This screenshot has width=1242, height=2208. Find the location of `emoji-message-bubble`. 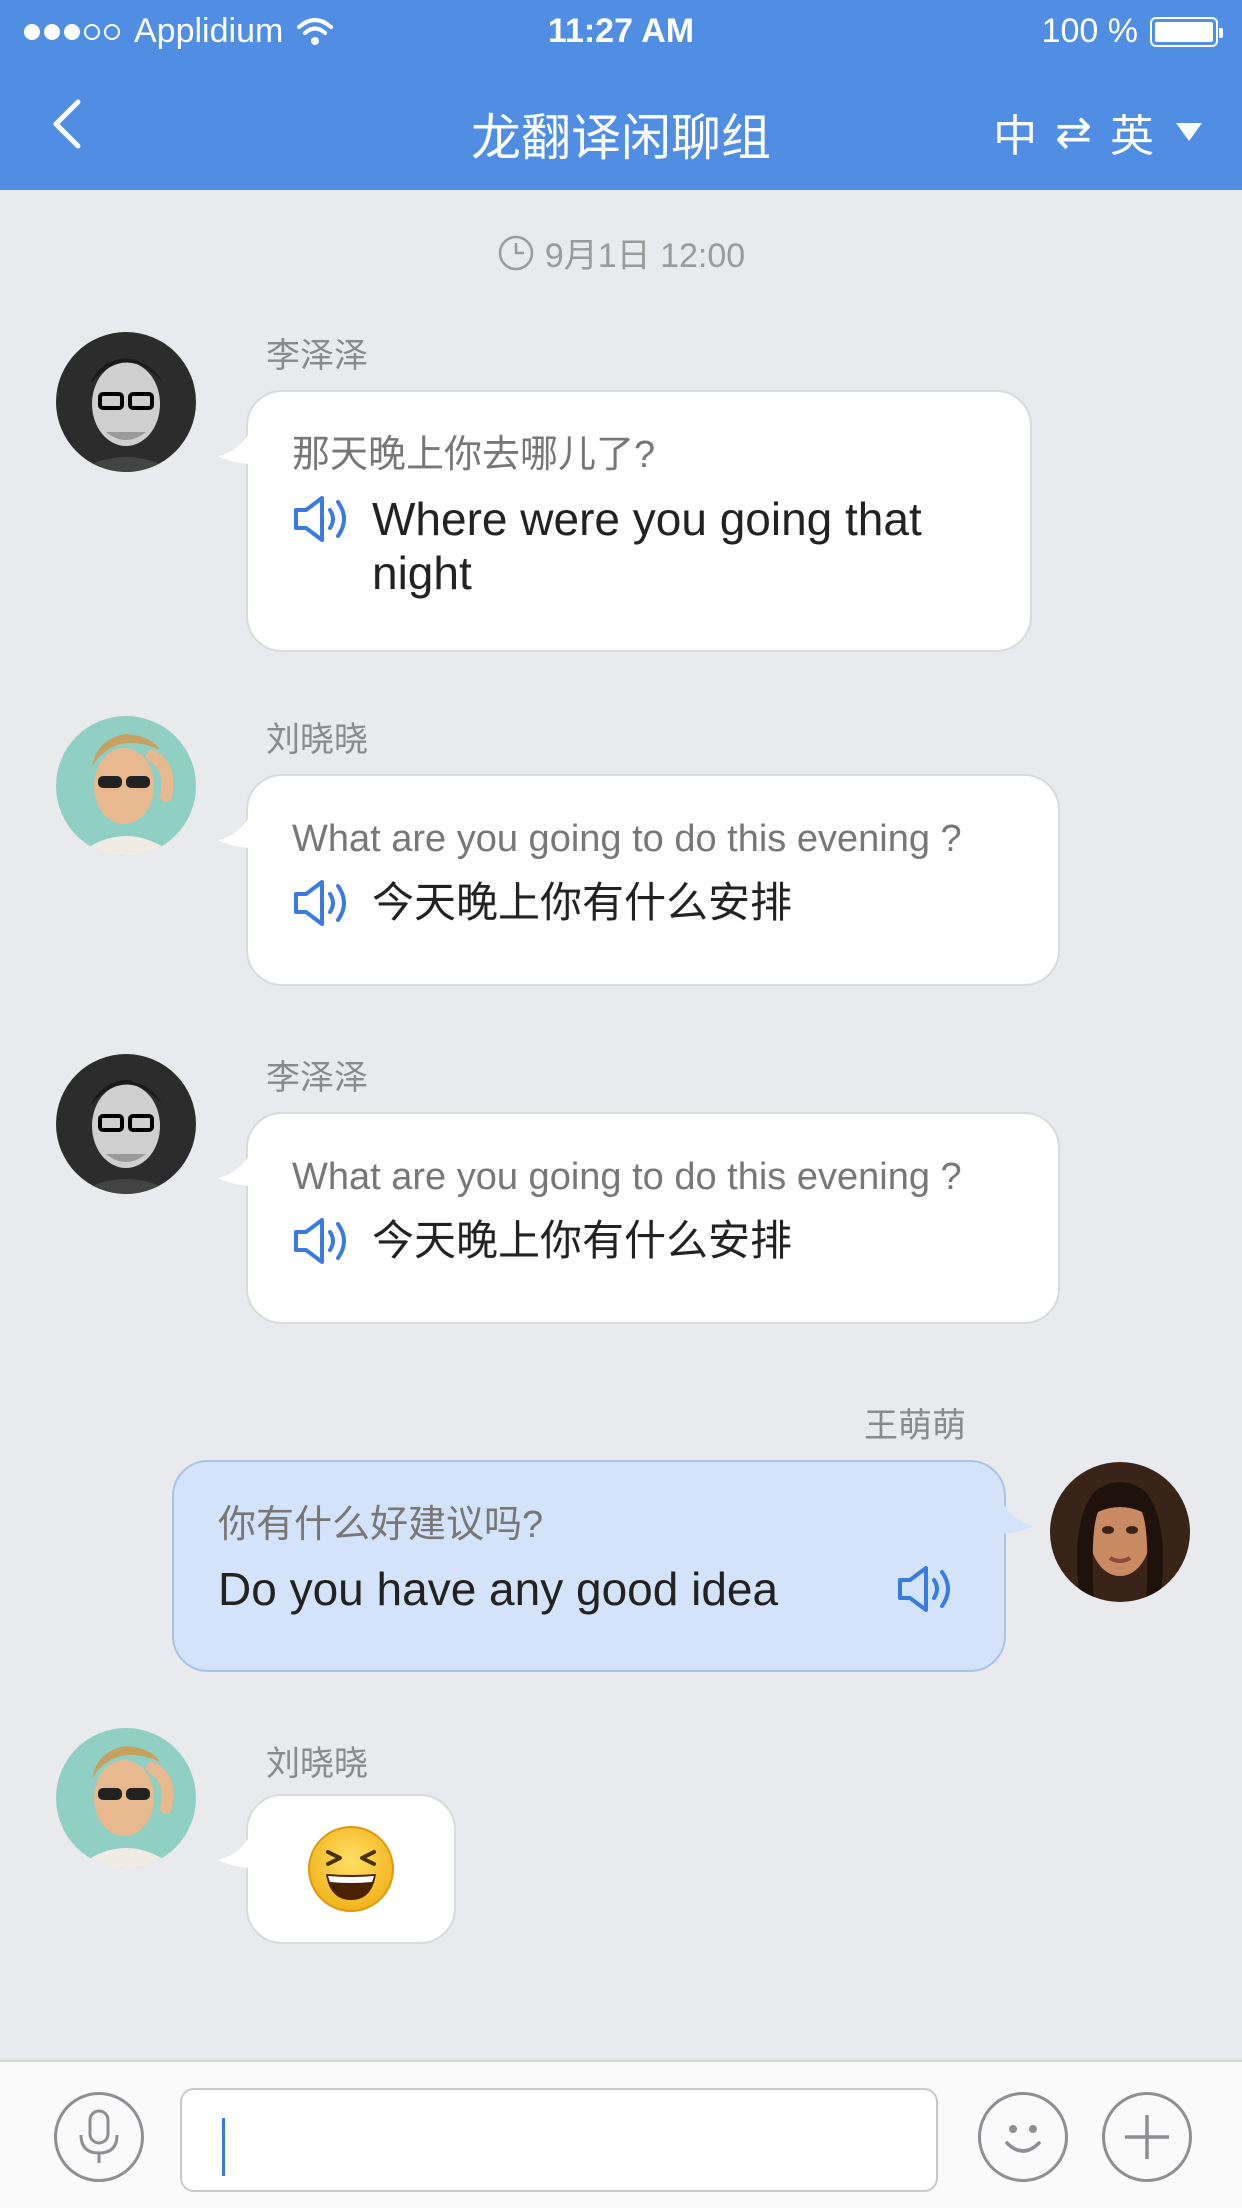

emoji-message-bubble is located at coordinates (337, 1869).